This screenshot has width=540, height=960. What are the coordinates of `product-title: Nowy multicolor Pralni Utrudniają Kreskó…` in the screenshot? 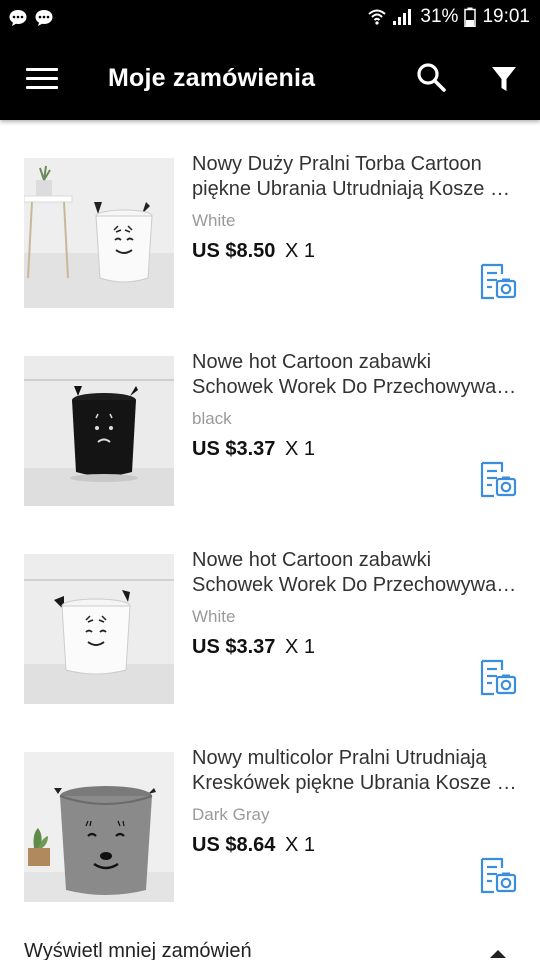 It's located at (355, 771).